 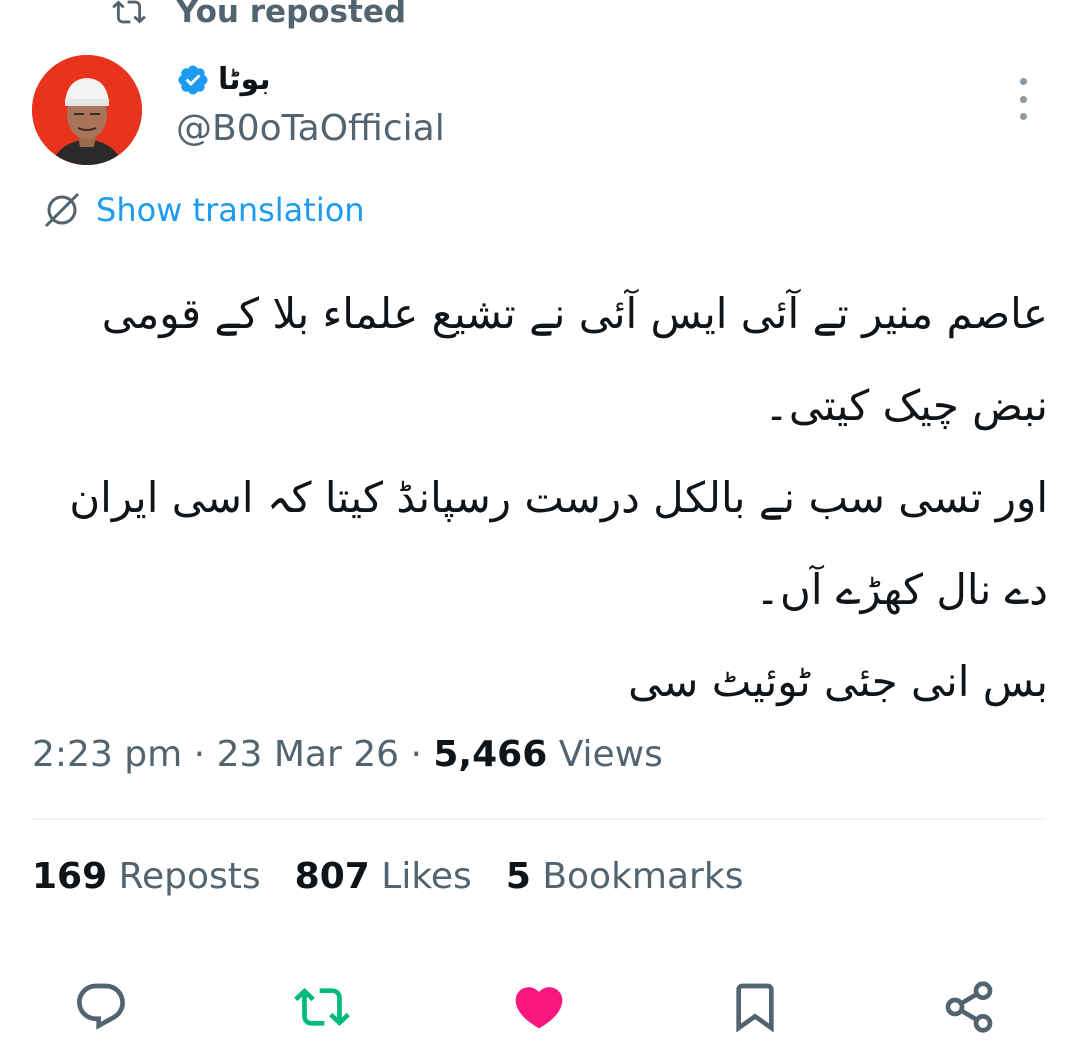 I want to click on verified-badge-icon, so click(x=193, y=79).